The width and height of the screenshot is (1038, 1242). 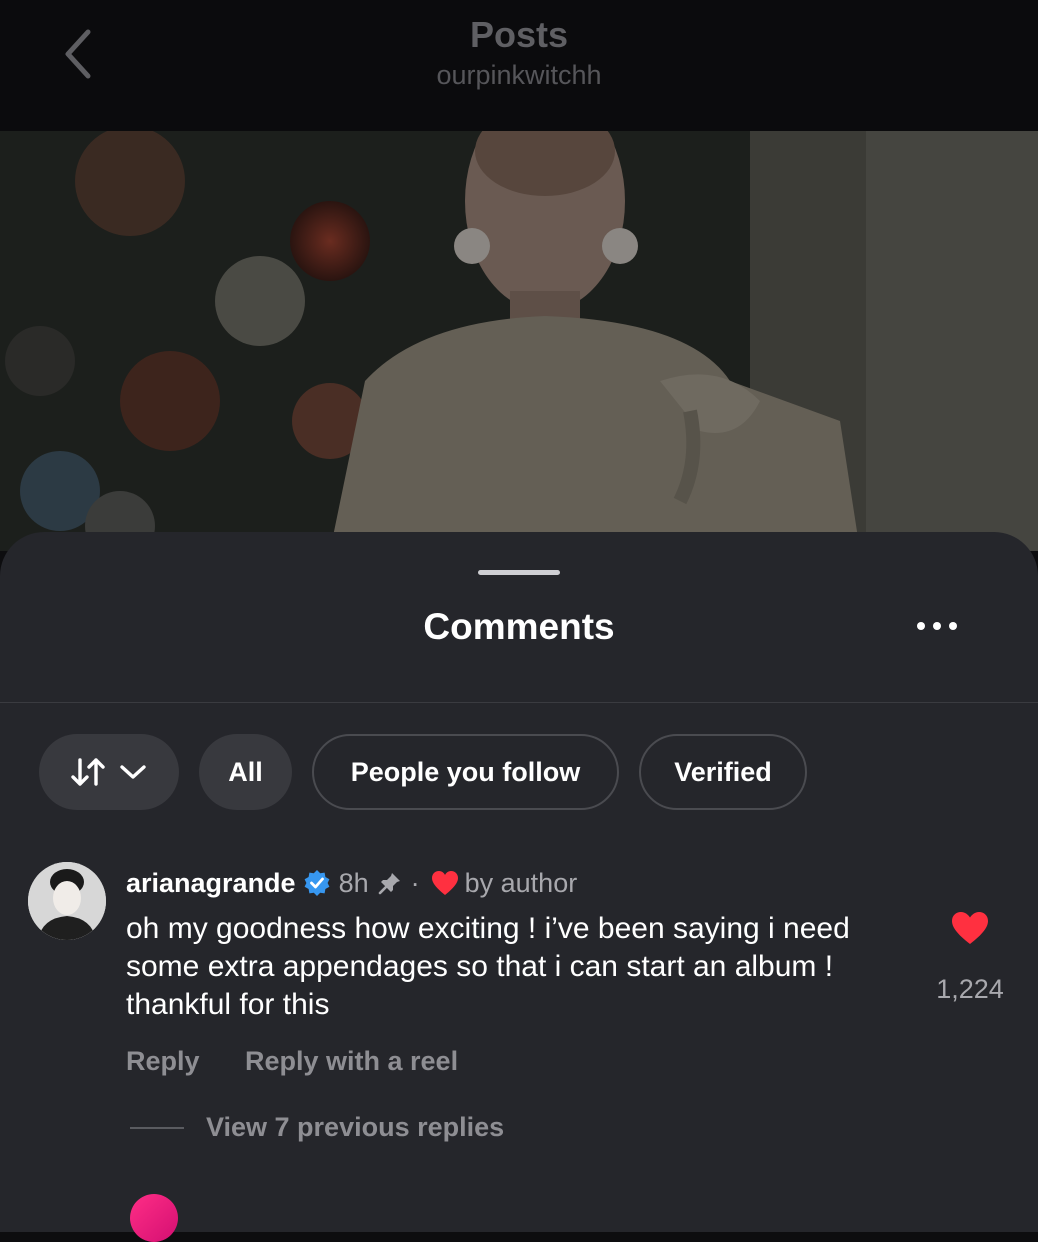 I want to click on sort-button, so click(x=109, y=772).